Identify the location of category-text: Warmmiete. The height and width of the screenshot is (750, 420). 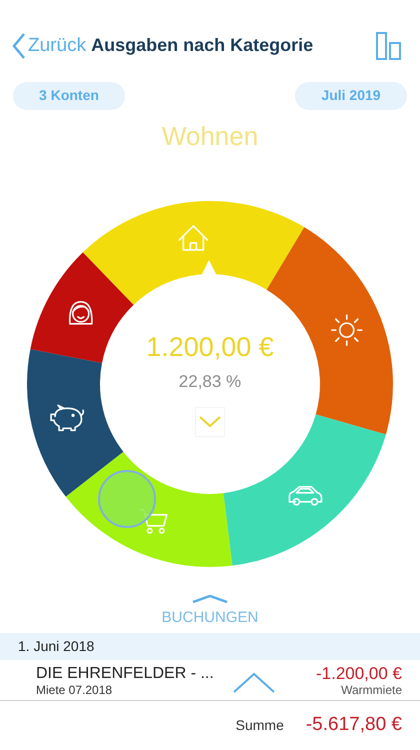
(371, 690).